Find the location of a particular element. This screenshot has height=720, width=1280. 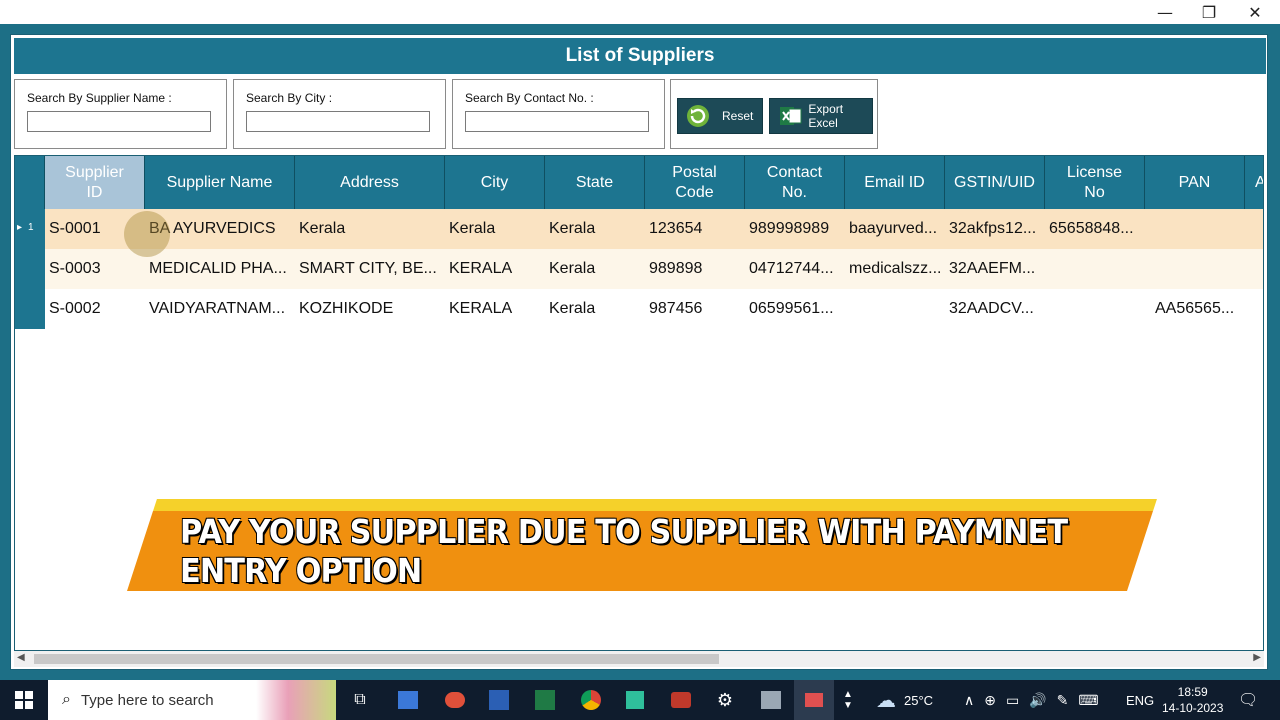

export-excel-button: Export Excel is located at coordinates (821, 116).